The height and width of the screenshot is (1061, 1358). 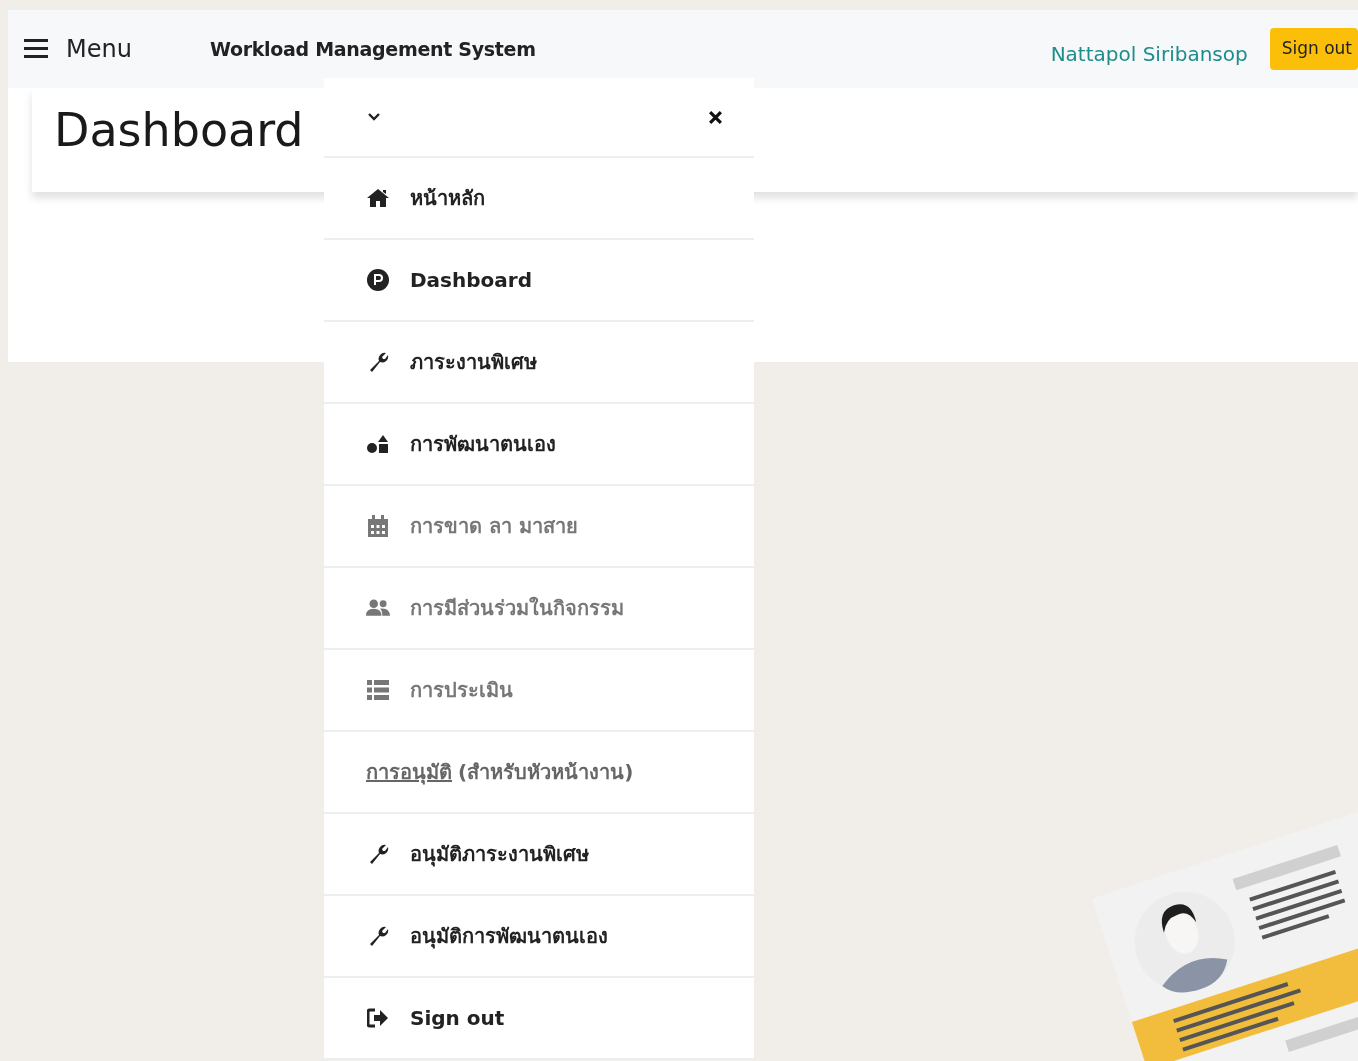 I want to click on menu-item: ภาระงานพิเศษ, so click(x=451, y=362).